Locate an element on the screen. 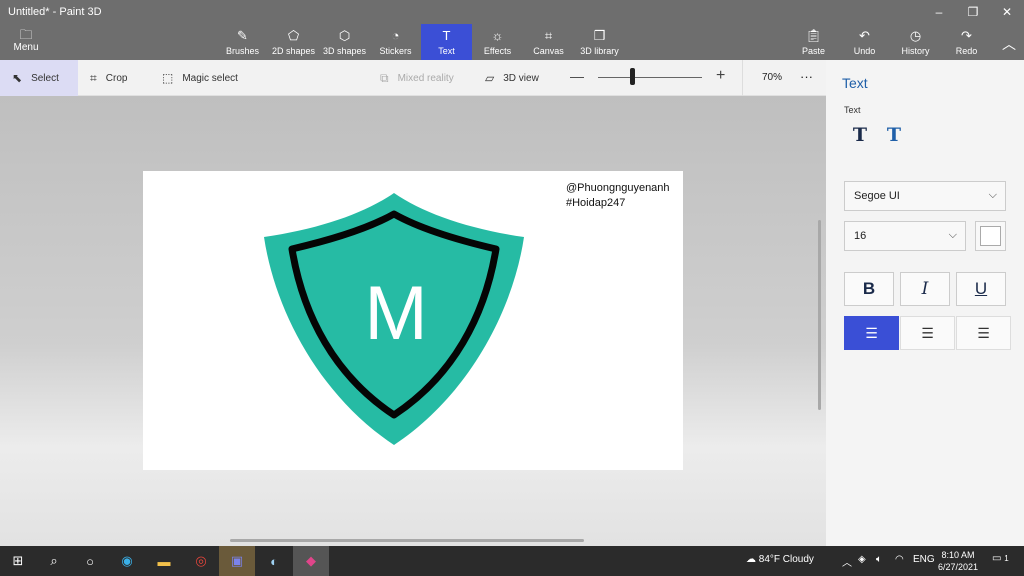 The image size is (1024, 576). chrome-icon: ◎ is located at coordinates (201, 560).